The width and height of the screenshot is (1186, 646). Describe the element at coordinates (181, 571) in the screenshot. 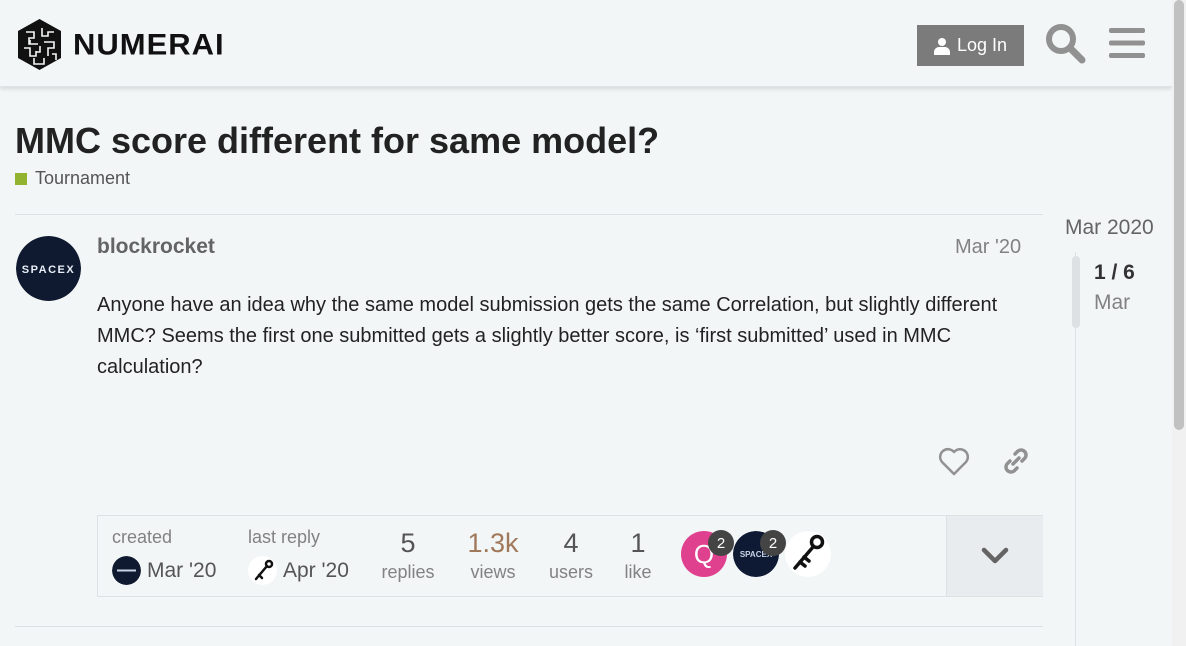

I see `created-date: Mar '20` at that location.